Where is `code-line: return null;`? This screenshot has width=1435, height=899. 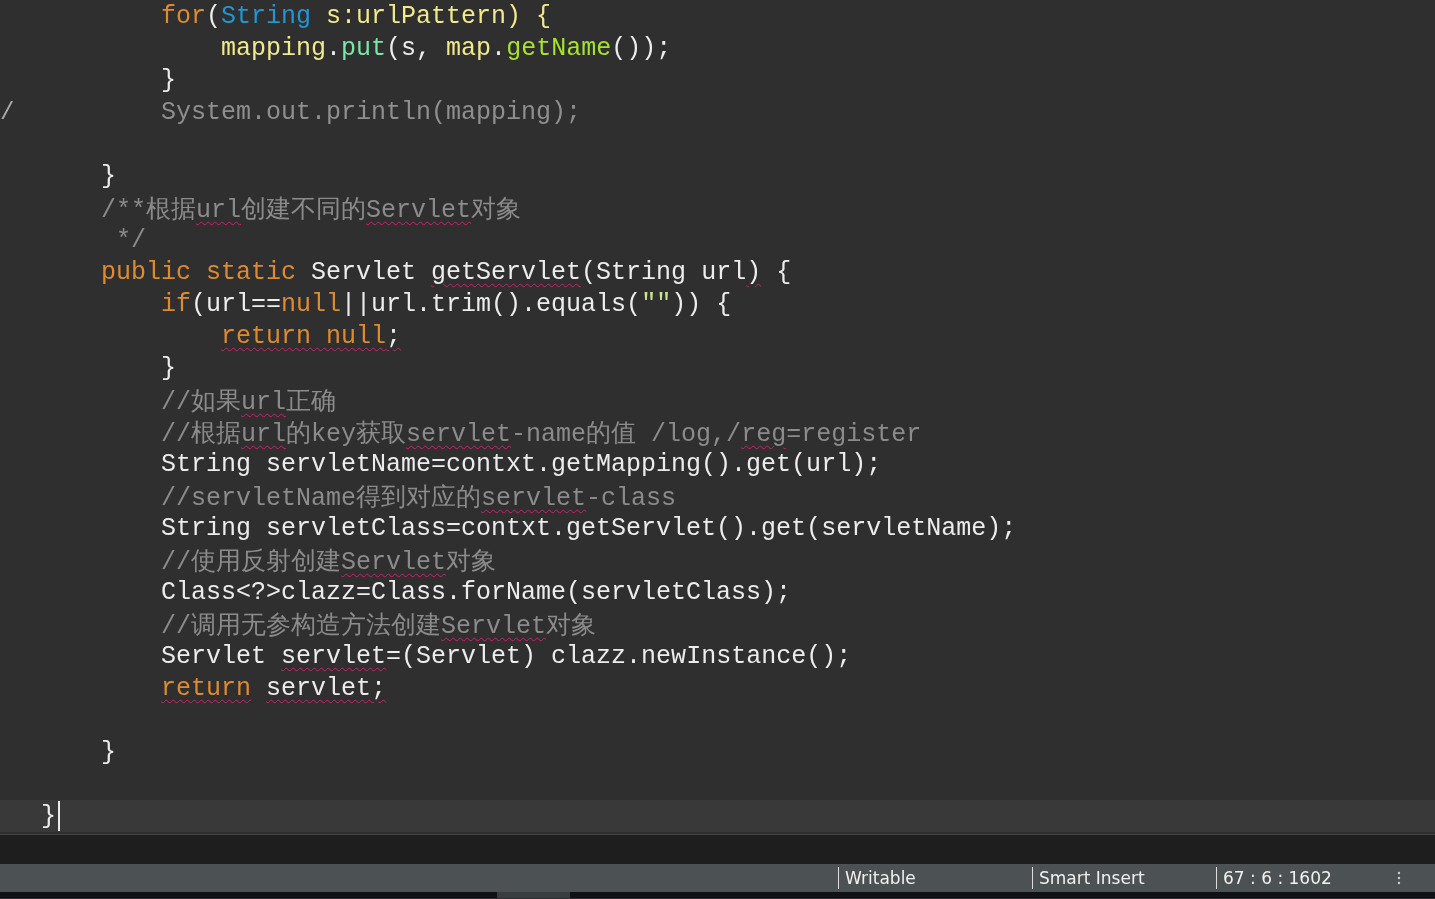 code-line: return null; is located at coordinates (311, 336).